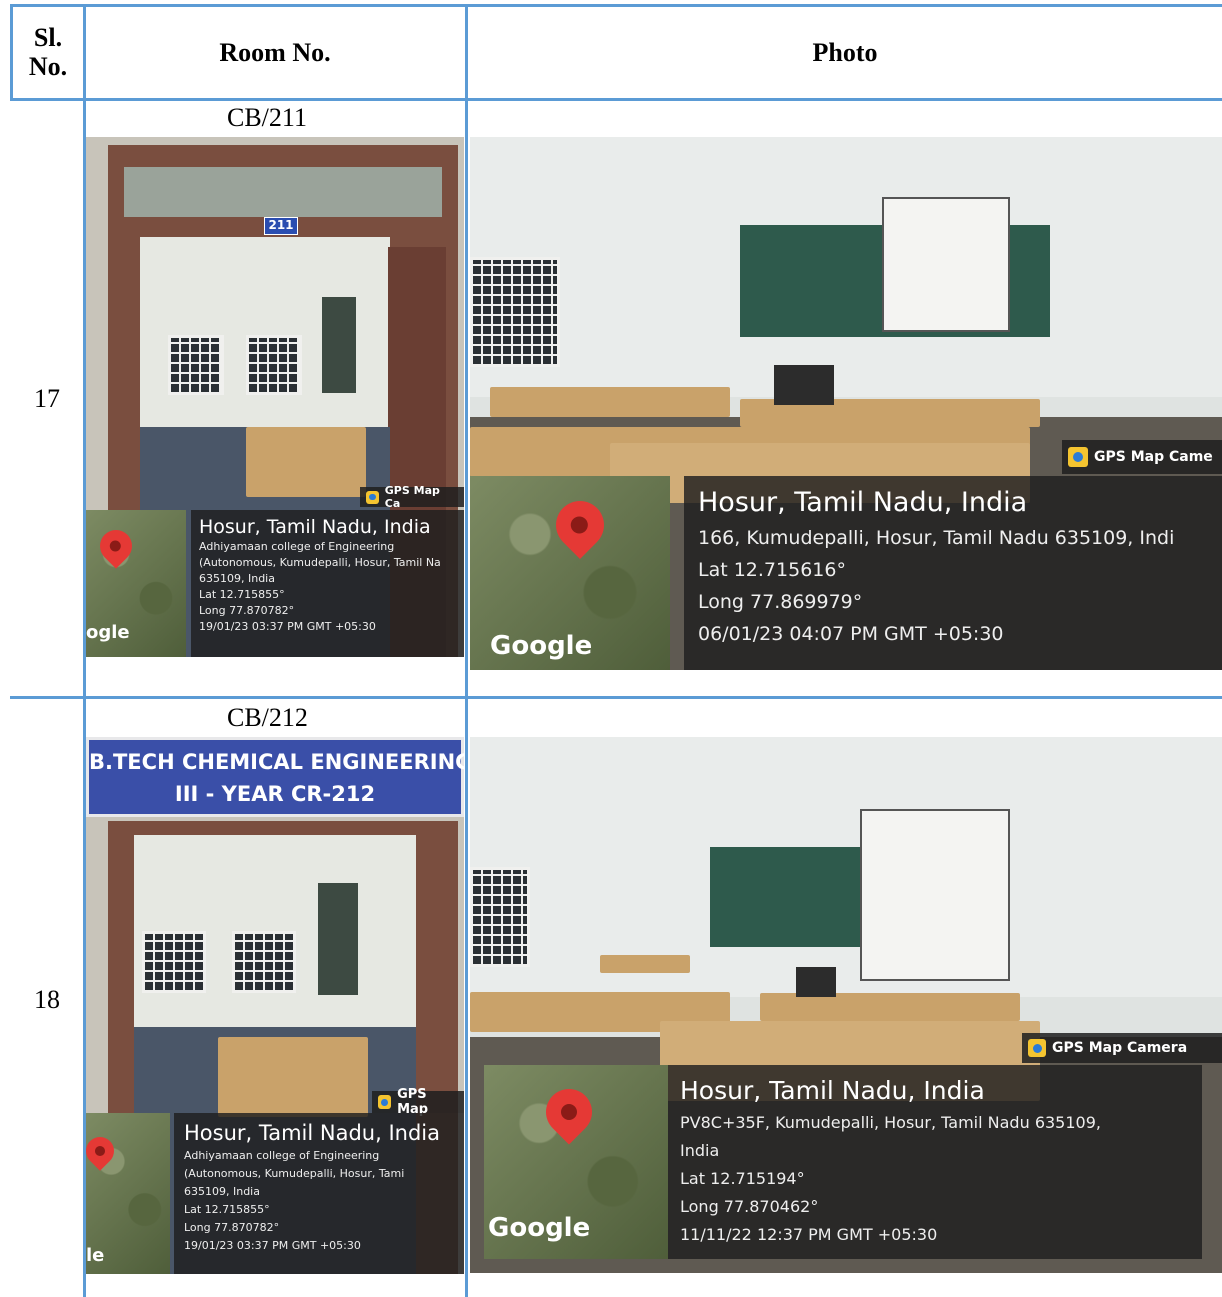 The width and height of the screenshot is (1222, 1297). What do you see at coordinates (418, 1102) in the screenshot?
I see `gps-camera-badge: GPS Map` at bounding box center [418, 1102].